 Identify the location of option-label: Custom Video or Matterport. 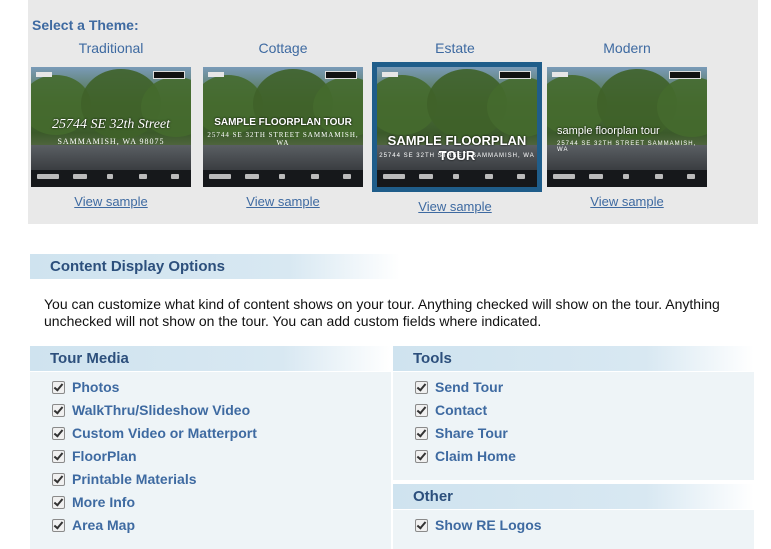
(164, 433).